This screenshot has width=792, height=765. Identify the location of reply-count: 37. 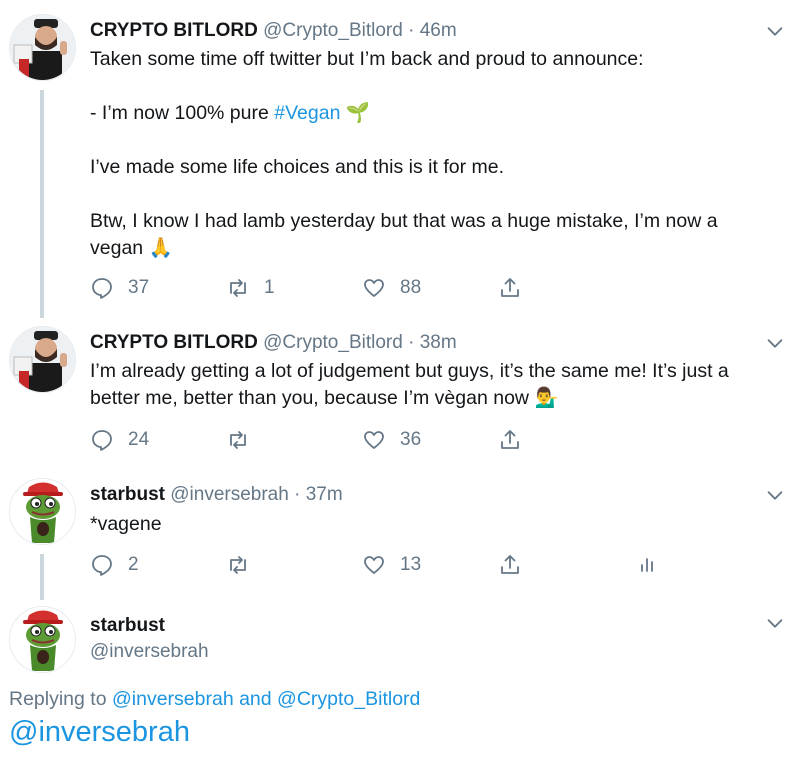
(139, 287).